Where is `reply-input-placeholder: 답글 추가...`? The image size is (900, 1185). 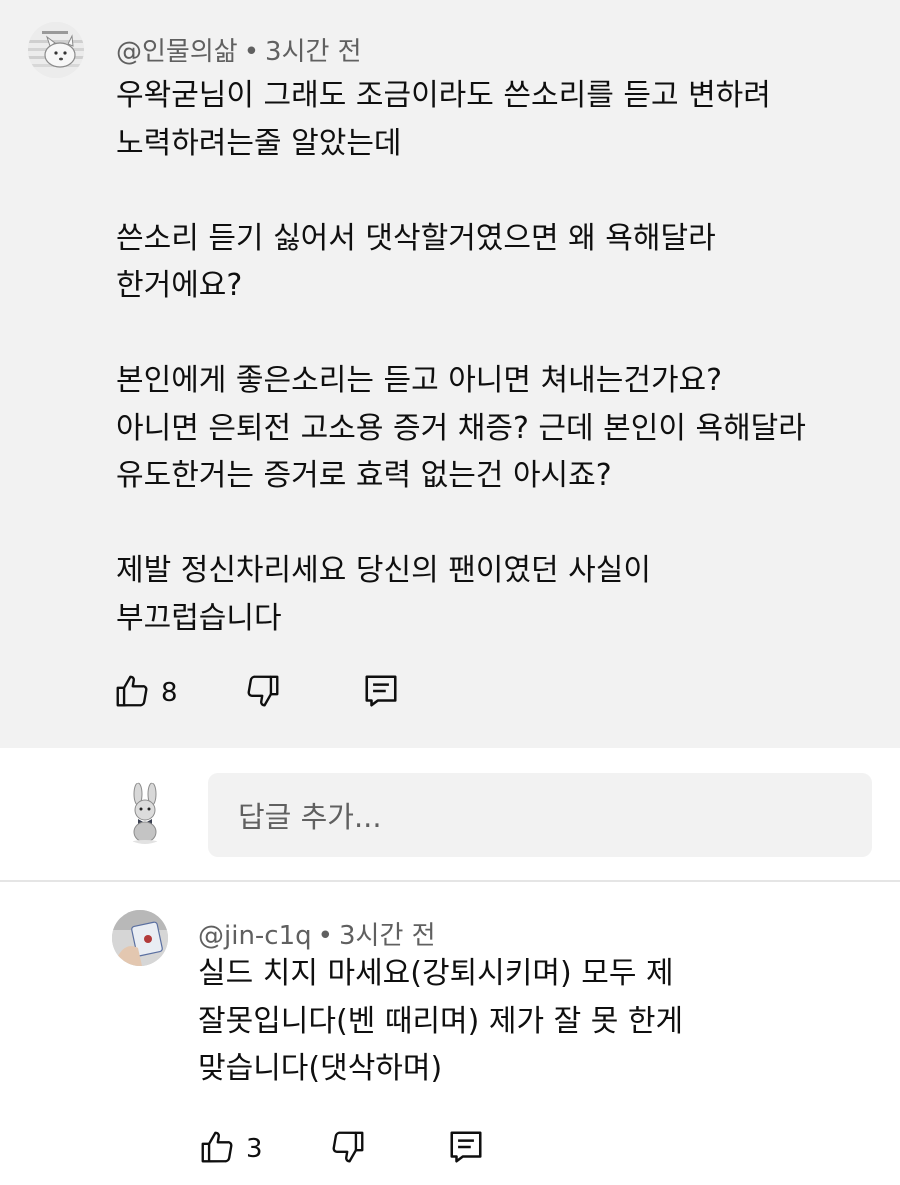
reply-input-placeholder: 답글 추가... is located at coordinates (310, 817).